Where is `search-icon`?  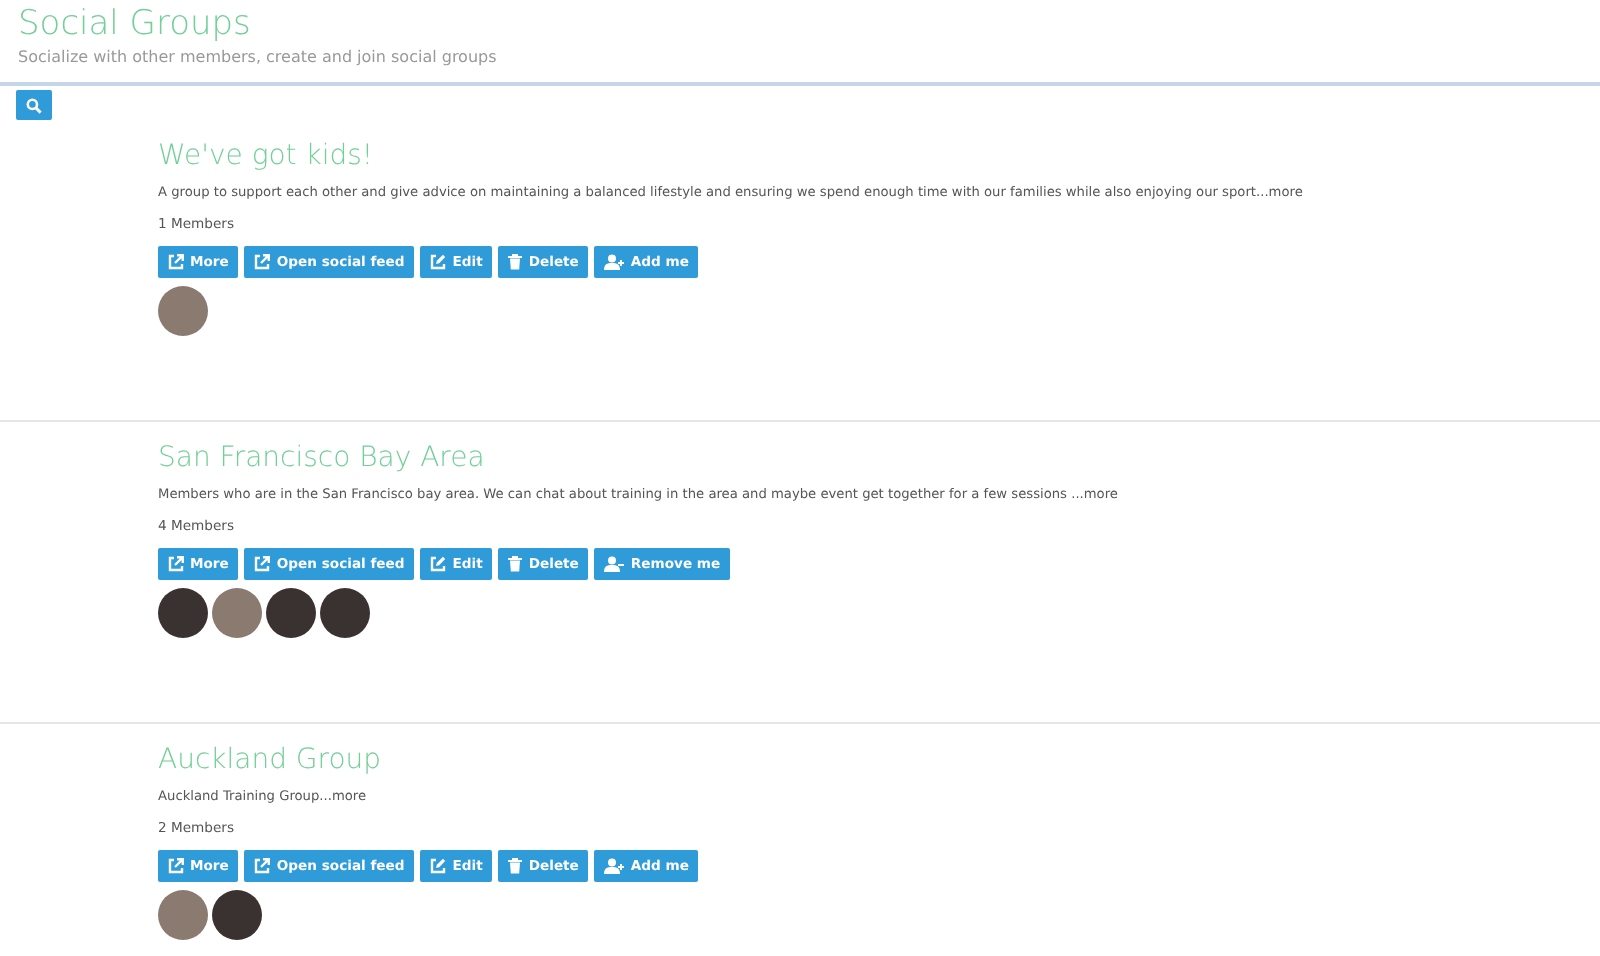 search-icon is located at coordinates (34, 105).